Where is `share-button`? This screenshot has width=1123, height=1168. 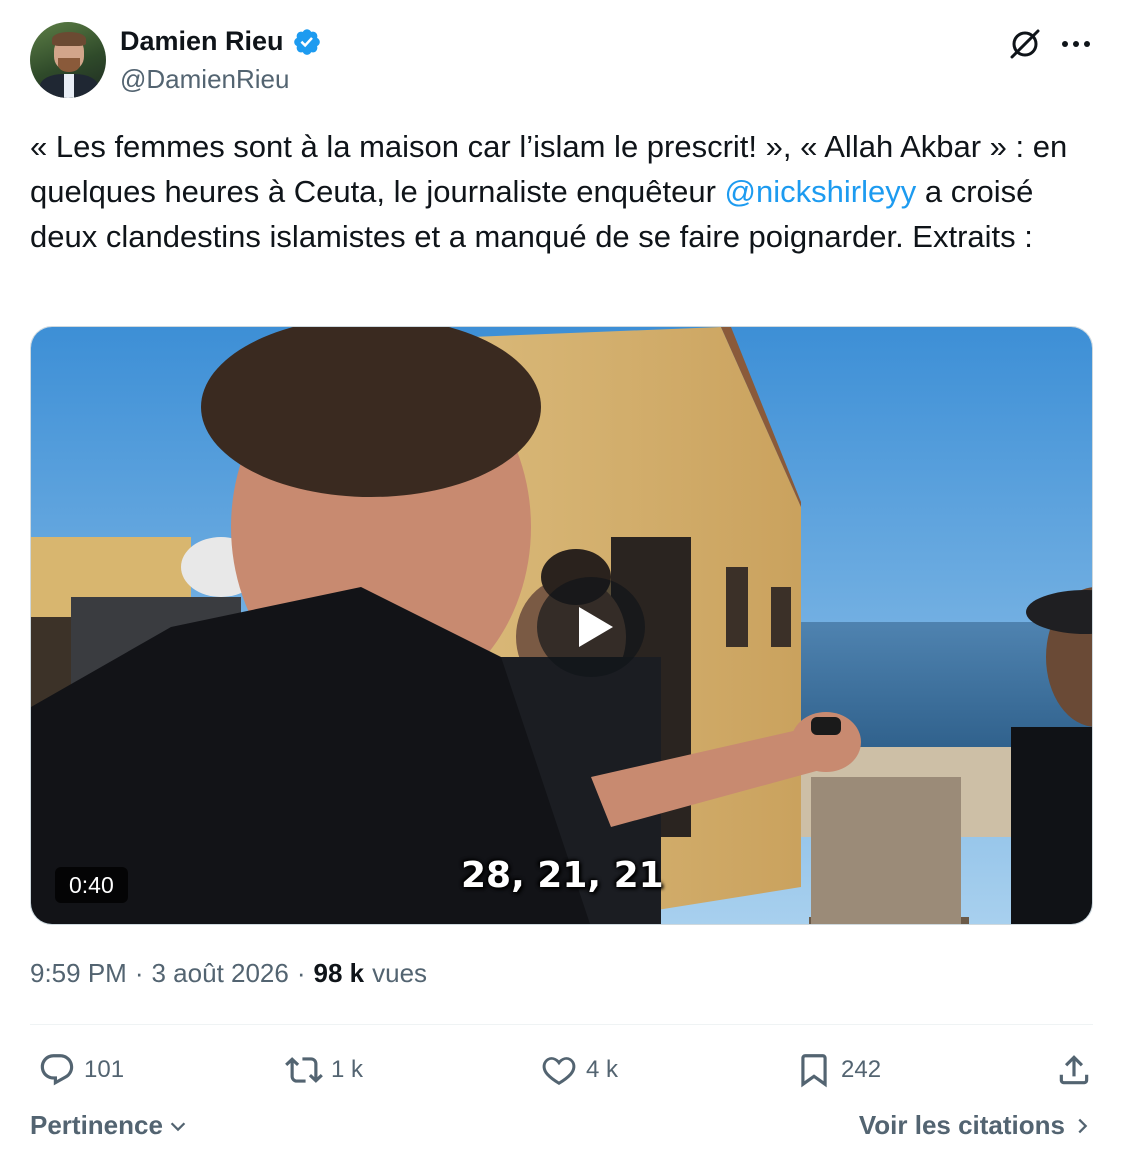 share-button is located at coordinates (1074, 1070).